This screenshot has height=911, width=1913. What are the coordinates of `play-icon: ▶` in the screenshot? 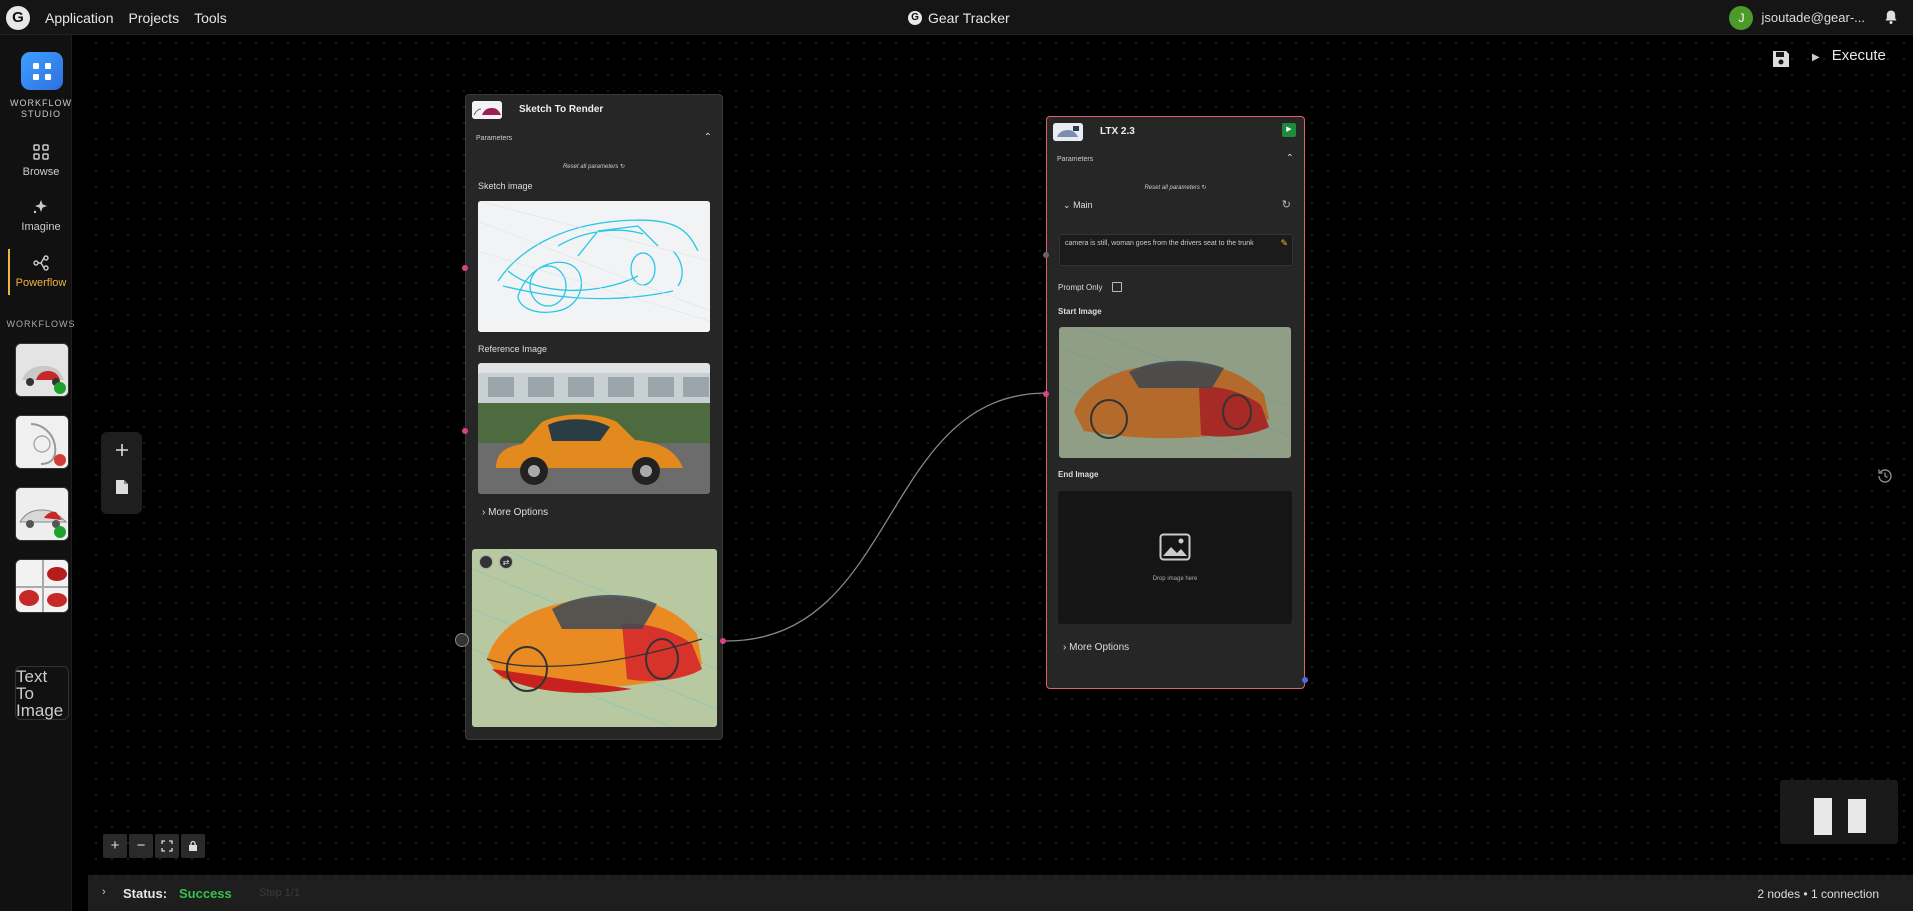 It's located at (1289, 129).